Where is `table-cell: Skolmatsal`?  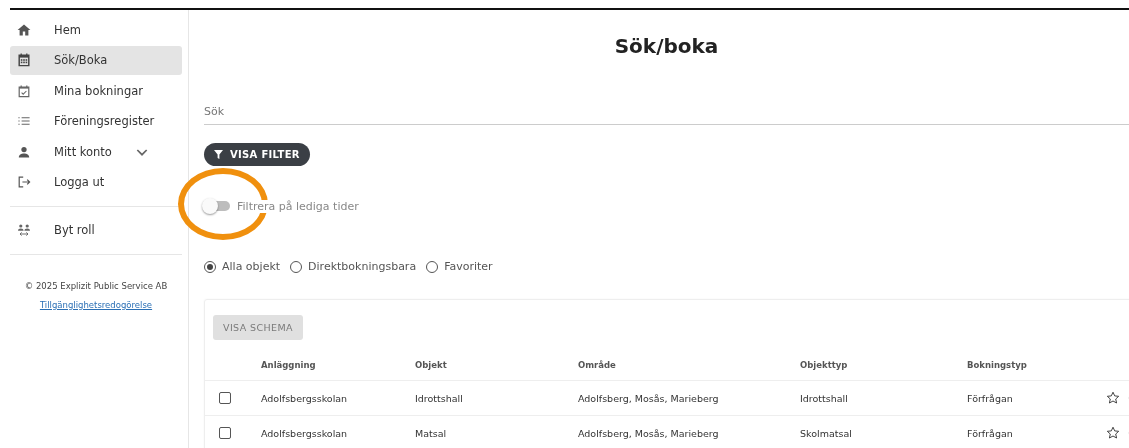
table-cell: Skolmatsal is located at coordinates (826, 433).